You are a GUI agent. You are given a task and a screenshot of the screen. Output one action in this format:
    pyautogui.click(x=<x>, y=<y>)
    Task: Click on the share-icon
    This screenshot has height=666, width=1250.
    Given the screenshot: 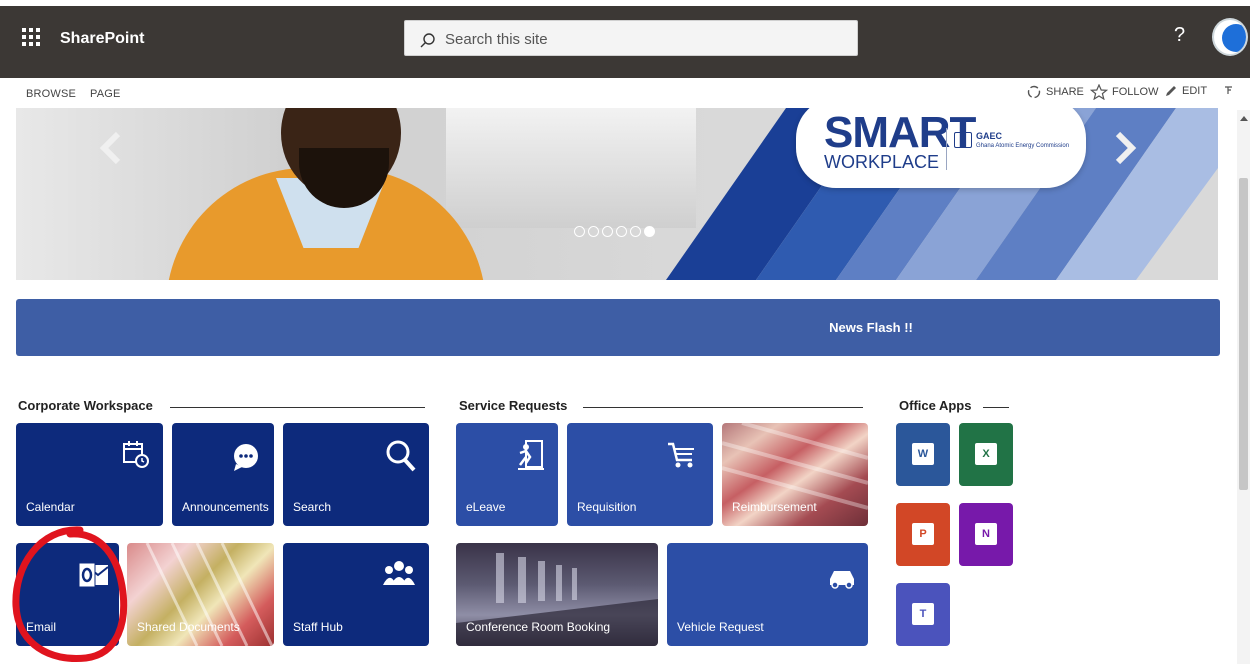 What is the action you would take?
    pyautogui.click(x=1034, y=92)
    